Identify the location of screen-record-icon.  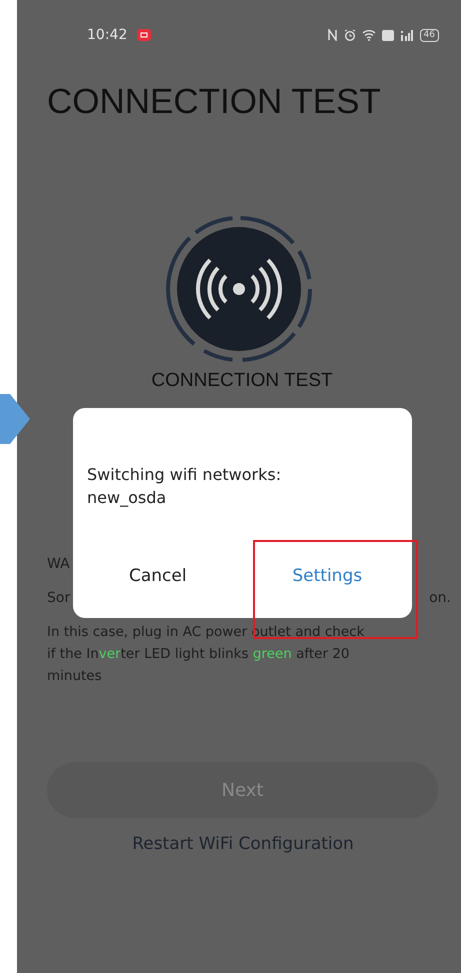
(144, 35).